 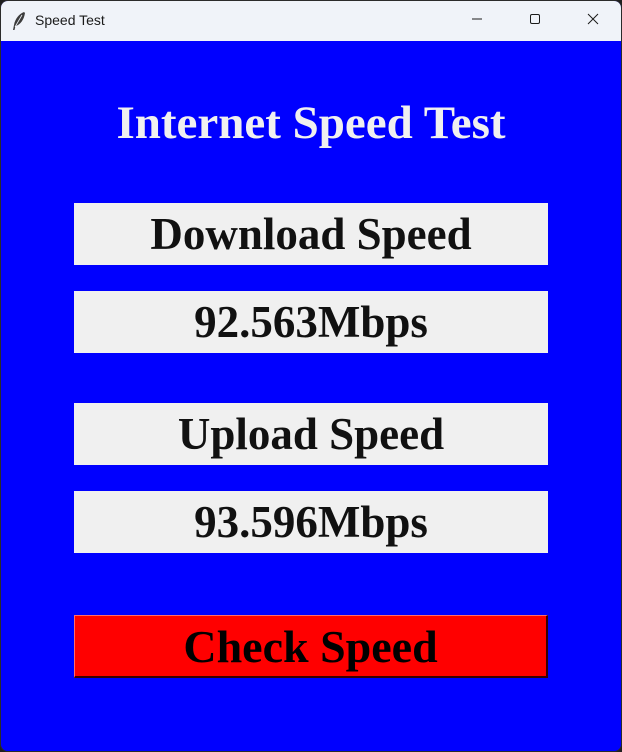 I want to click on feather-icon, so click(x=19, y=21).